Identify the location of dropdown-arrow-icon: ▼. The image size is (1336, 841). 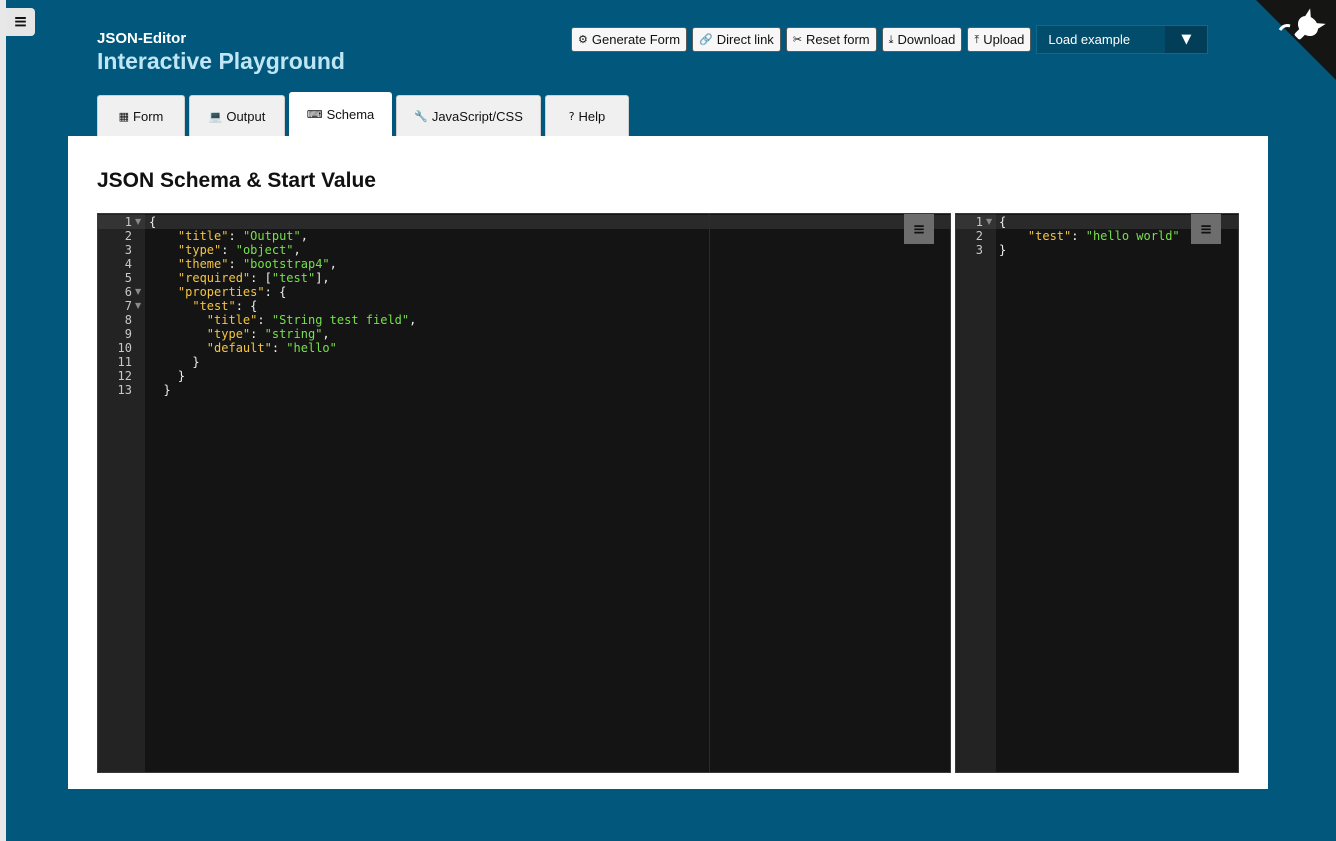
(1186, 39).